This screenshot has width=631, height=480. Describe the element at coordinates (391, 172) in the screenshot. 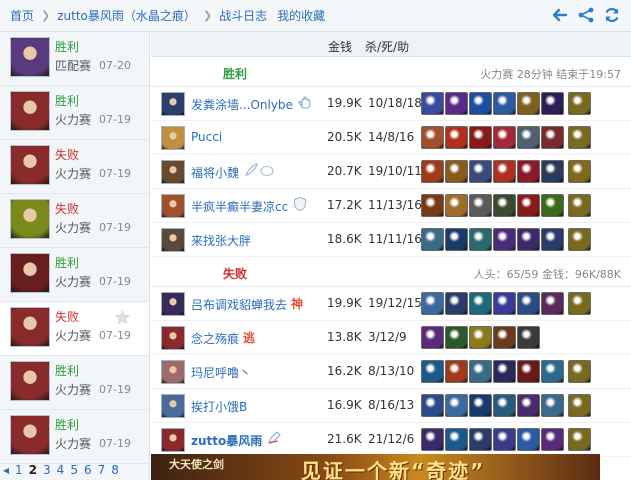

I see `player-row: 福将小魏 20.7K 19/10/11` at that location.